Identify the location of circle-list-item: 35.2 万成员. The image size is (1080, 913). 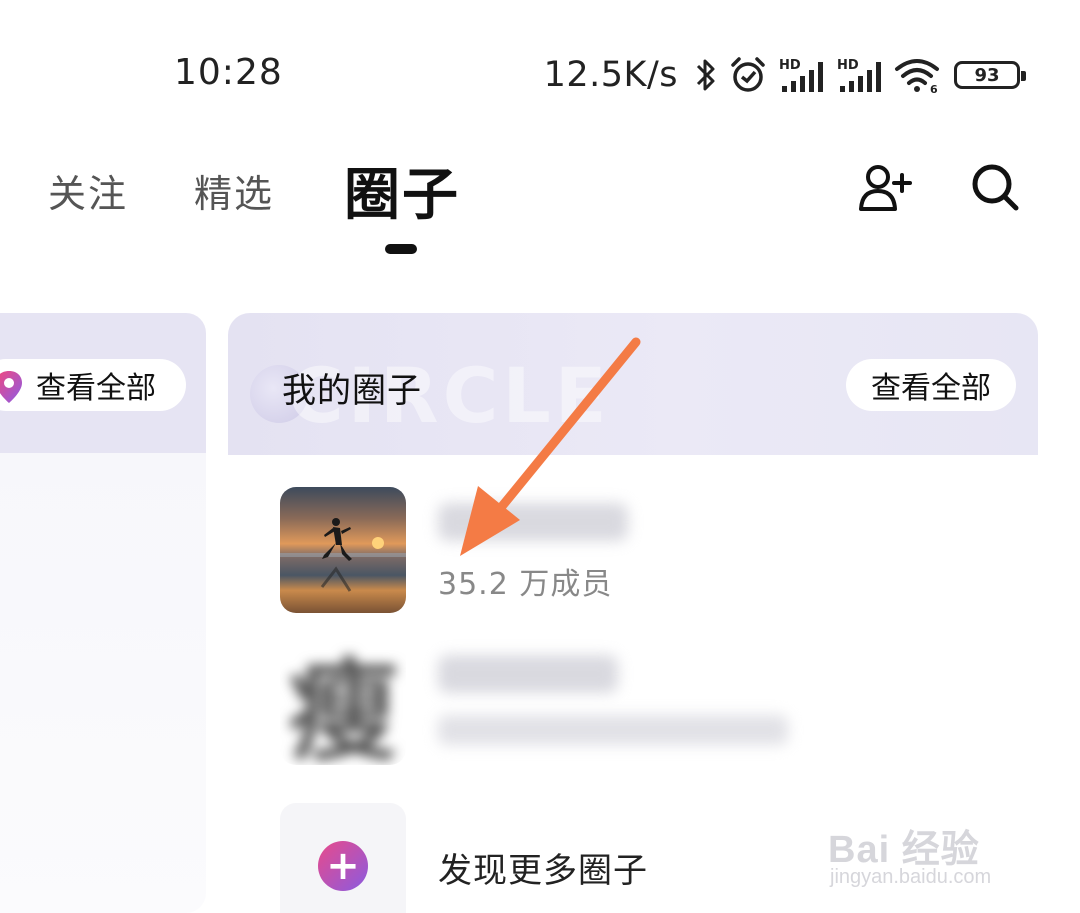
(630, 550).